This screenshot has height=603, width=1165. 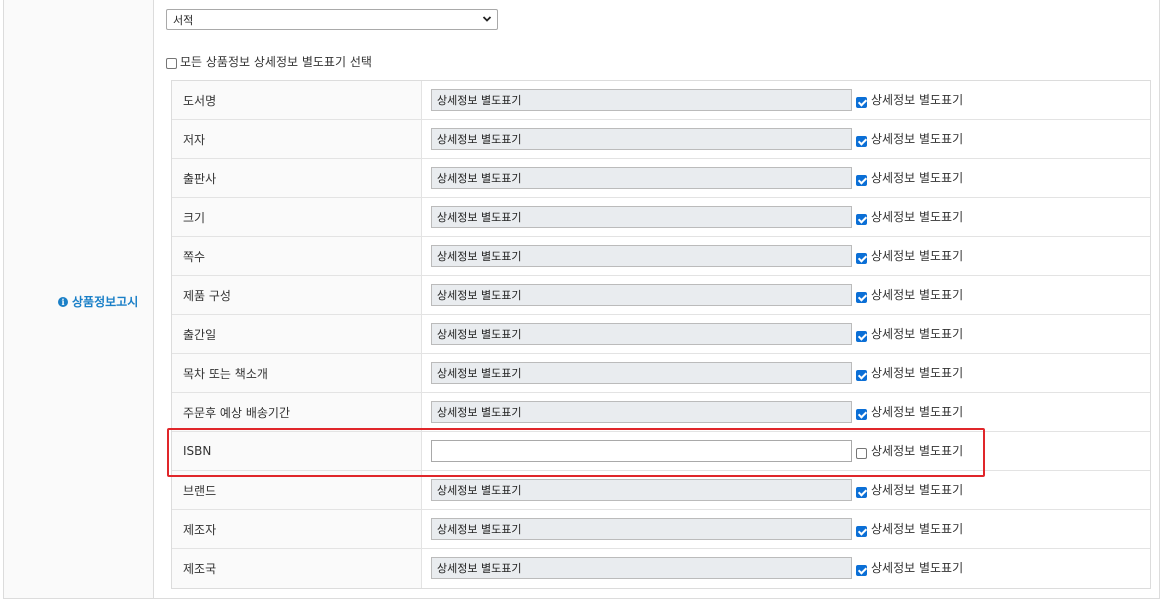 What do you see at coordinates (297, 373) in the screenshot?
I see `row-label: 목차 또는 책소개` at bounding box center [297, 373].